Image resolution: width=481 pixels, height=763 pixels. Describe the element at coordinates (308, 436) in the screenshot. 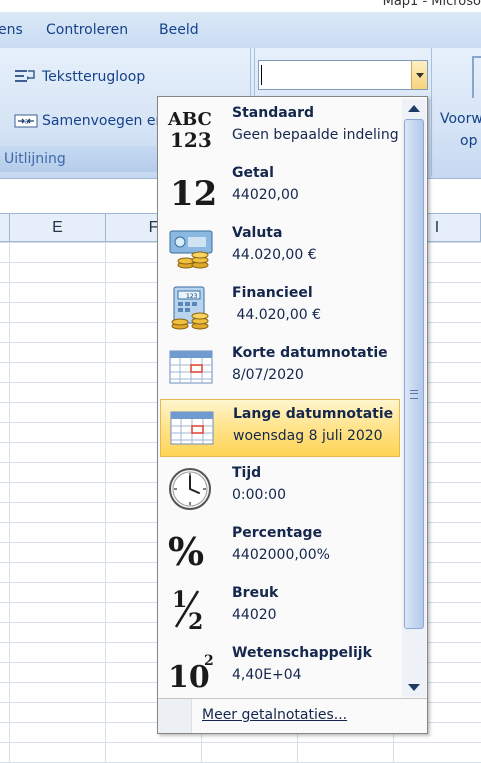

I see `format-example: woensdag 8 juli 2020` at that location.